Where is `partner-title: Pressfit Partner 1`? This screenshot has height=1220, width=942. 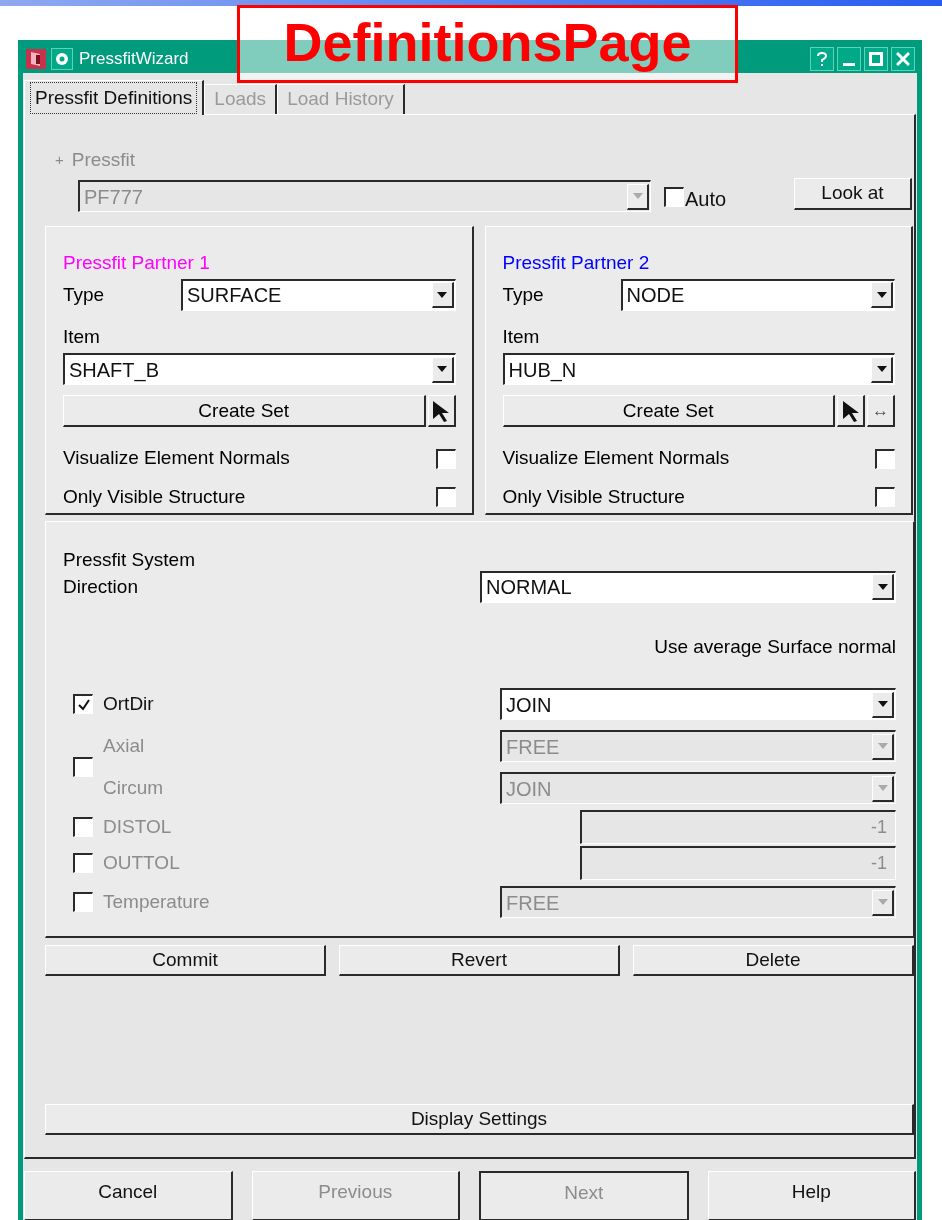
partner-title: Pressfit Partner 1 is located at coordinates (137, 263).